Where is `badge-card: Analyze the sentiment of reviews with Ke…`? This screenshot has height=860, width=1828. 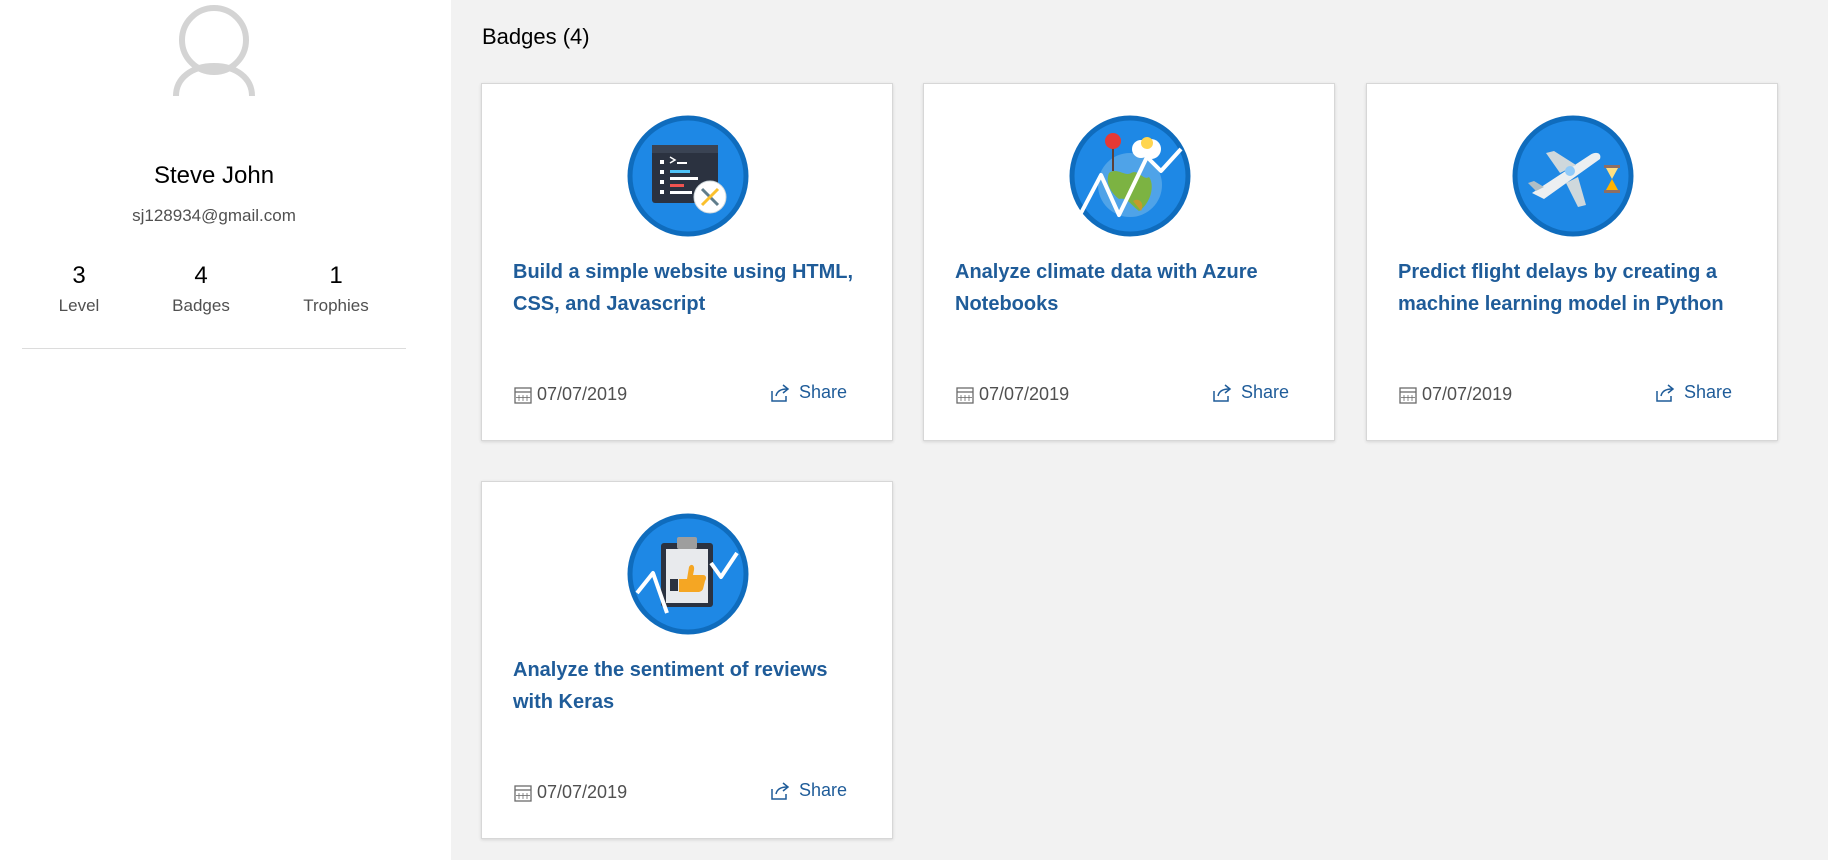
badge-card: Analyze the sentiment of reviews with Ke… is located at coordinates (687, 660).